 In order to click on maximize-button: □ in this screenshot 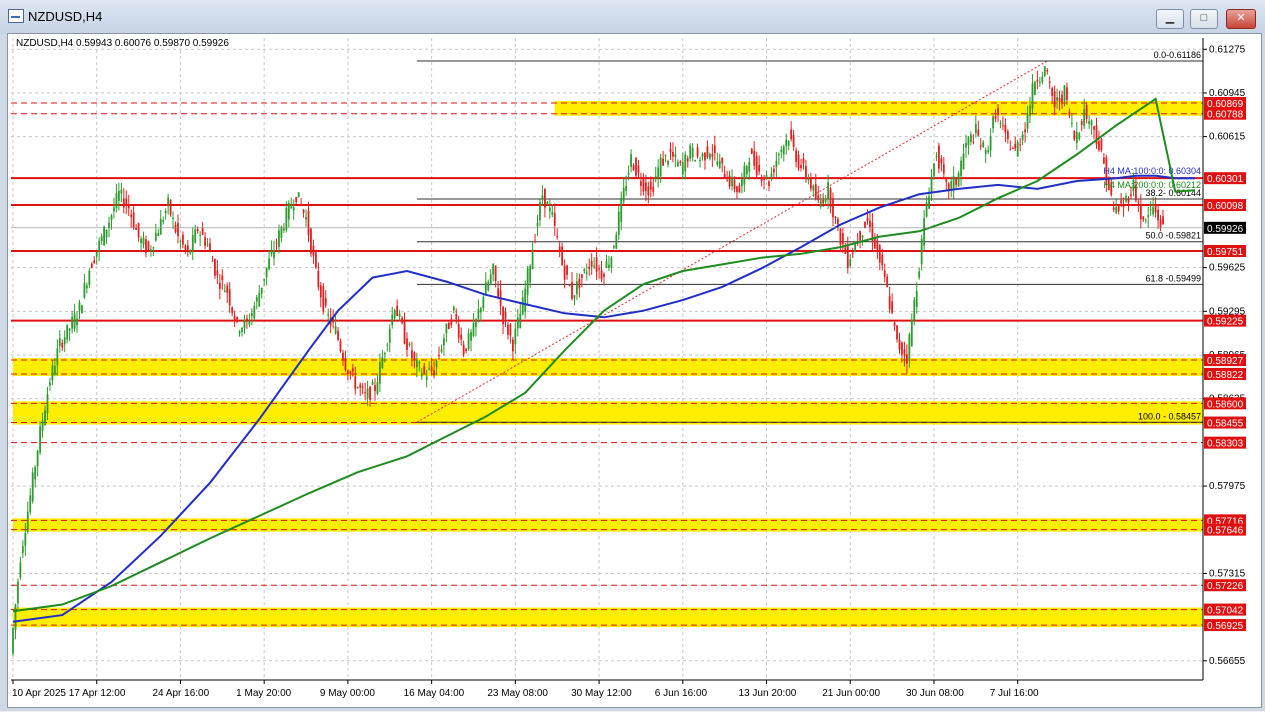, I will do `click(1204, 19)`.